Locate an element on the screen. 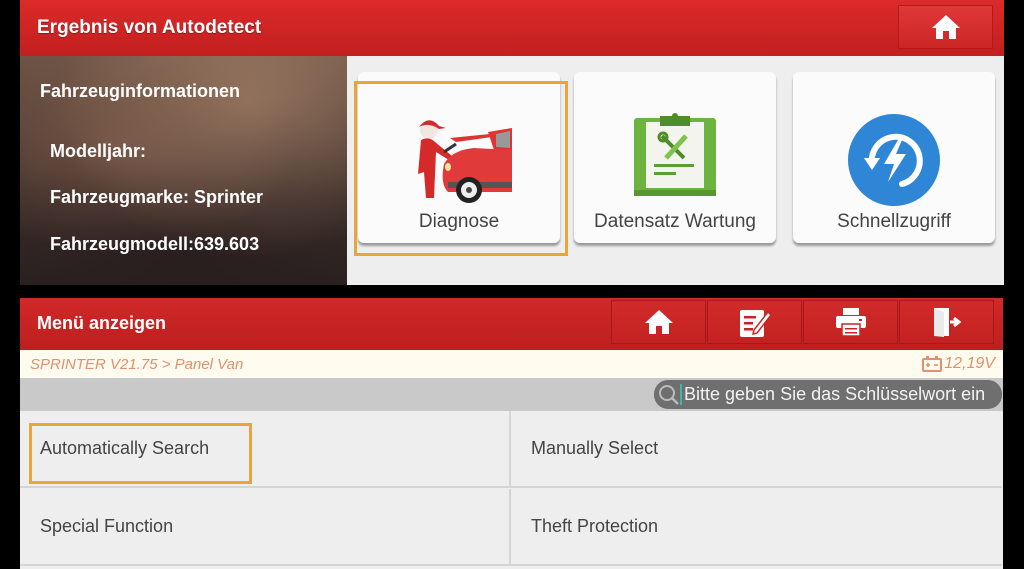  battery-voltage-indicator: 12,19V is located at coordinates (958, 364).